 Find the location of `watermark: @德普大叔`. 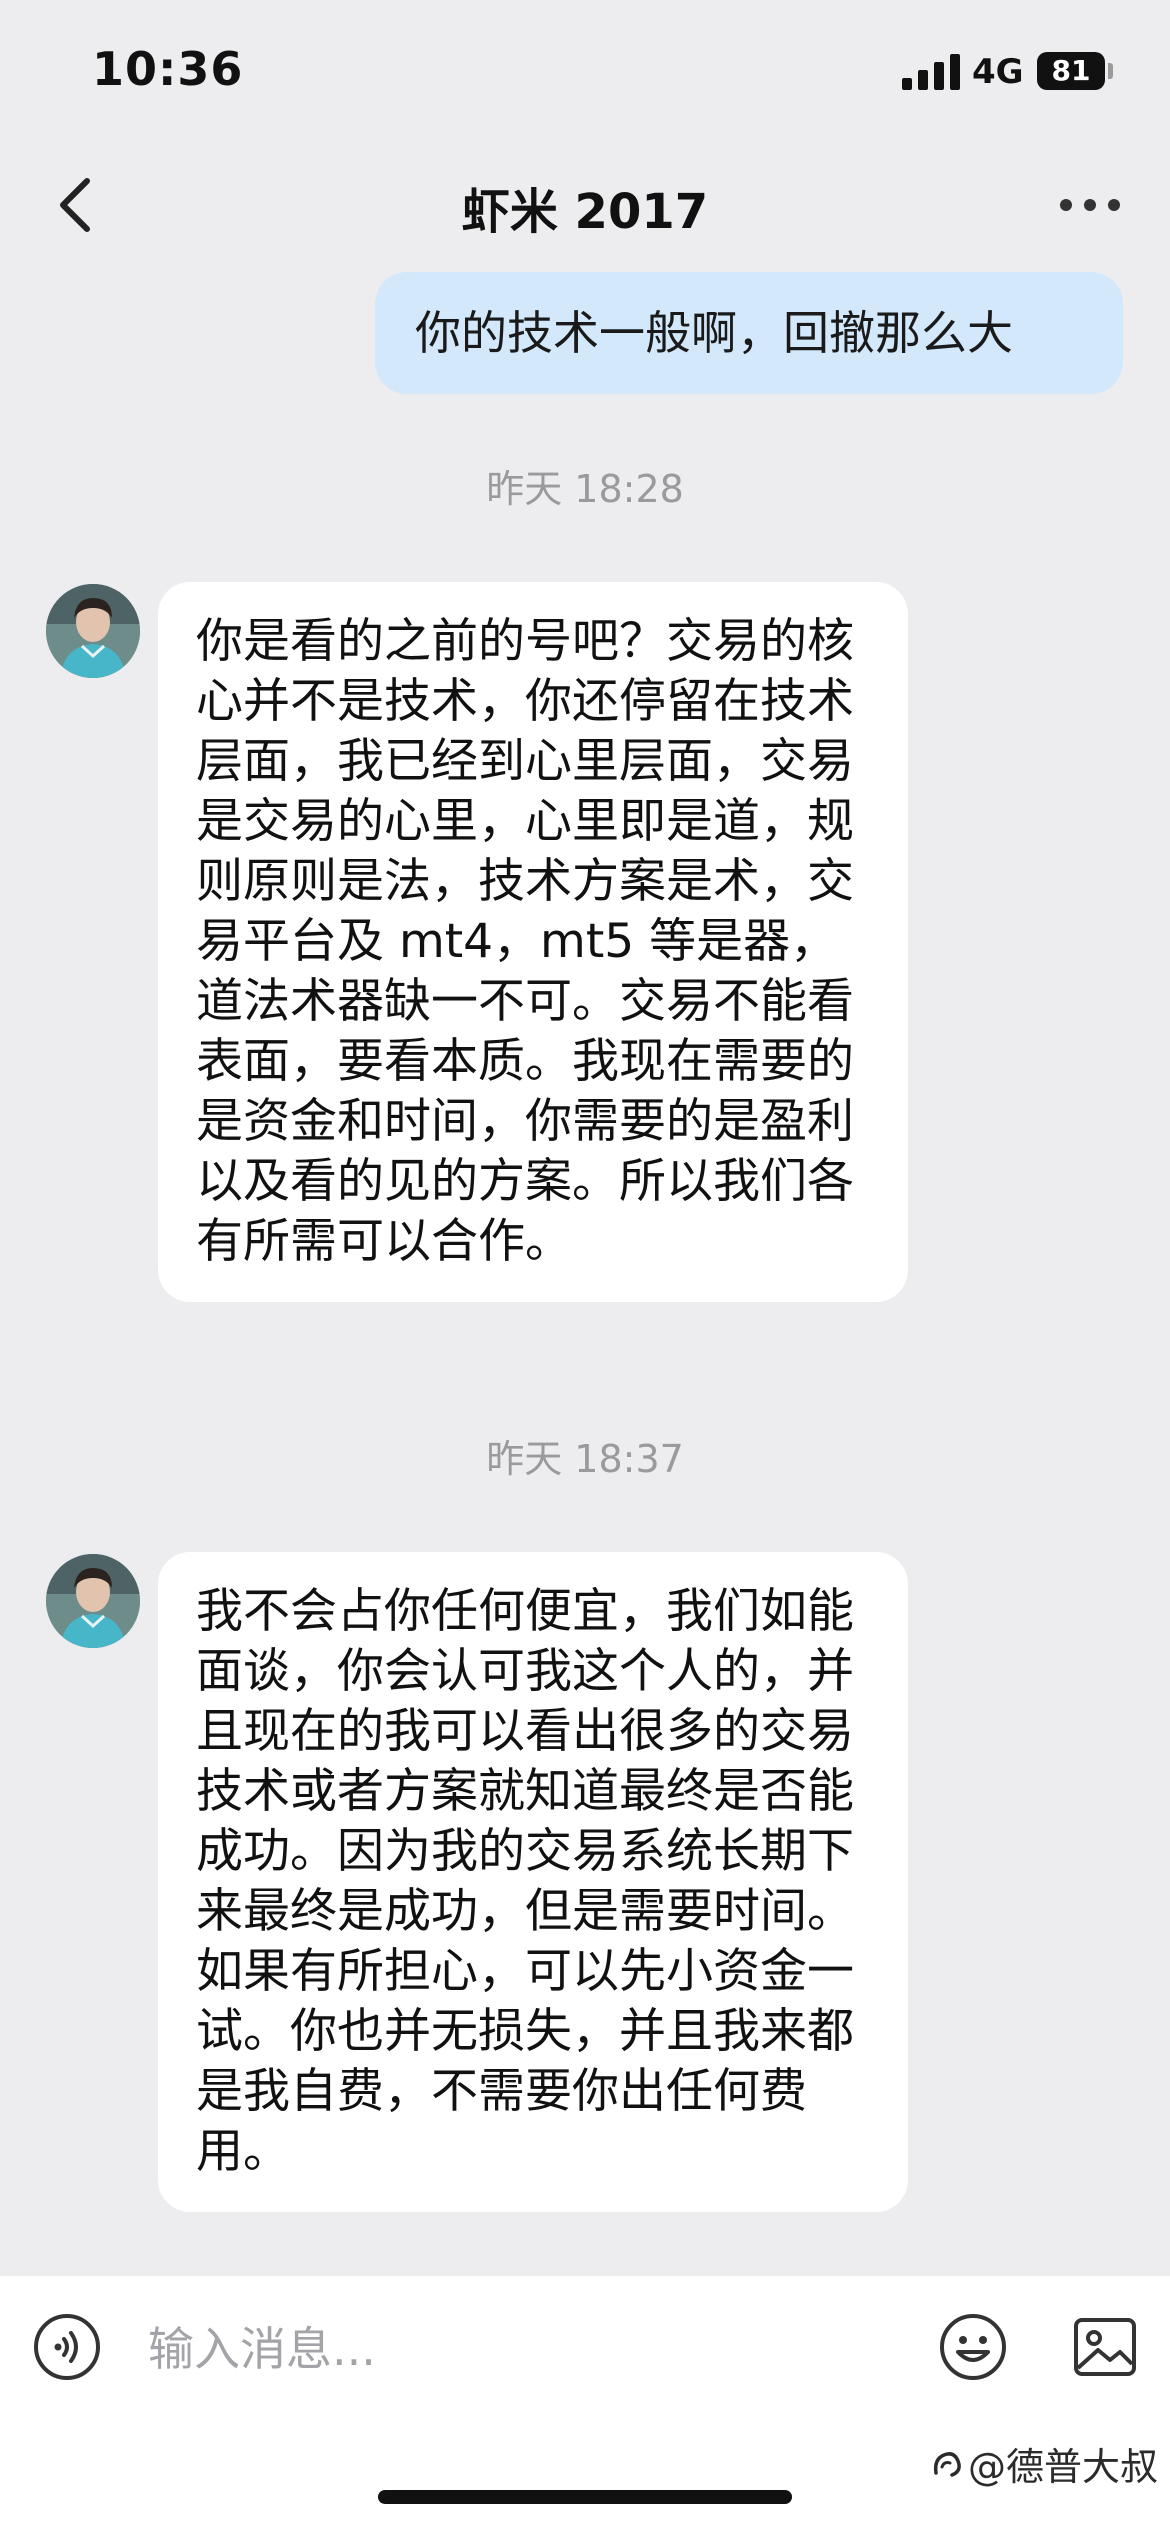

watermark: @德普大叔 is located at coordinates (1044, 2463).